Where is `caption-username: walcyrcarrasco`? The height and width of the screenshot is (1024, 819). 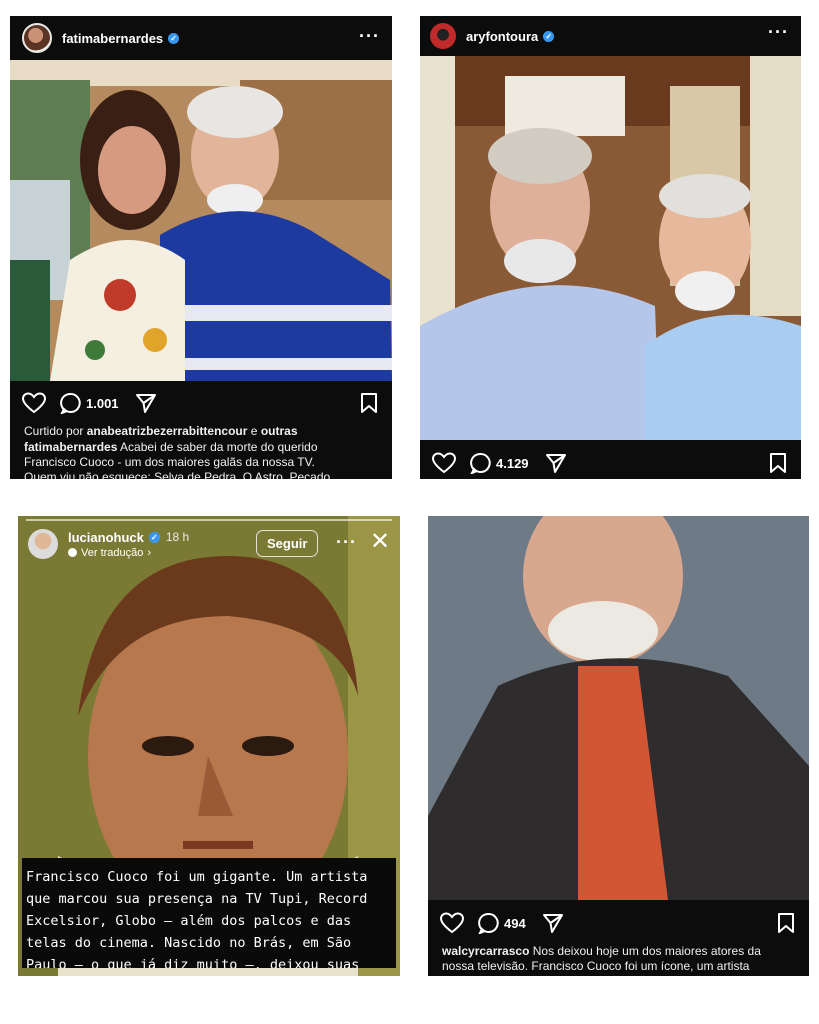 caption-username: walcyrcarrasco is located at coordinates (485, 951).